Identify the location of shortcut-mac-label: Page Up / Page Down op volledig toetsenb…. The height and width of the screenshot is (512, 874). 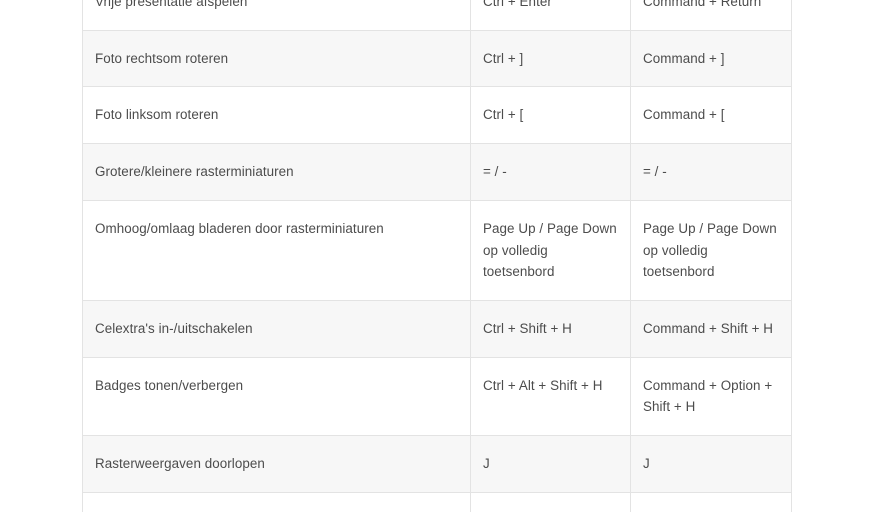
(710, 250).